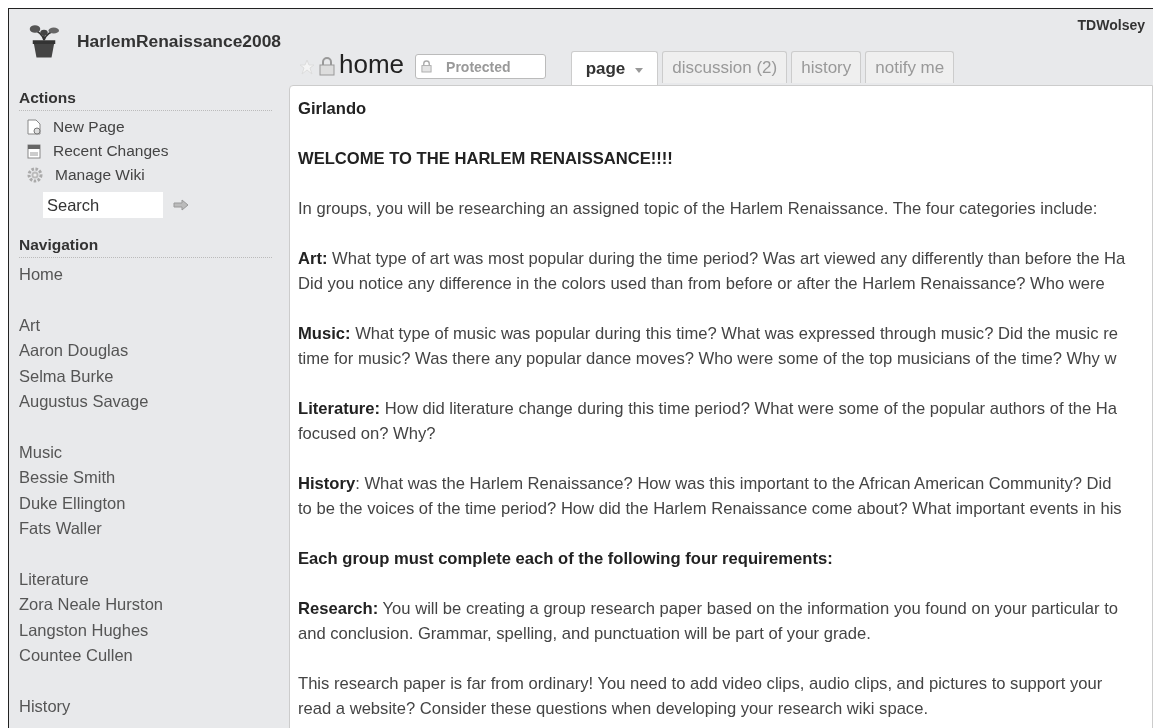 The height and width of the screenshot is (728, 1153). Describe the element at coordinates (91, 605) in the screenshot. I see `nav-link: Zora Neale Hurston` at that location.